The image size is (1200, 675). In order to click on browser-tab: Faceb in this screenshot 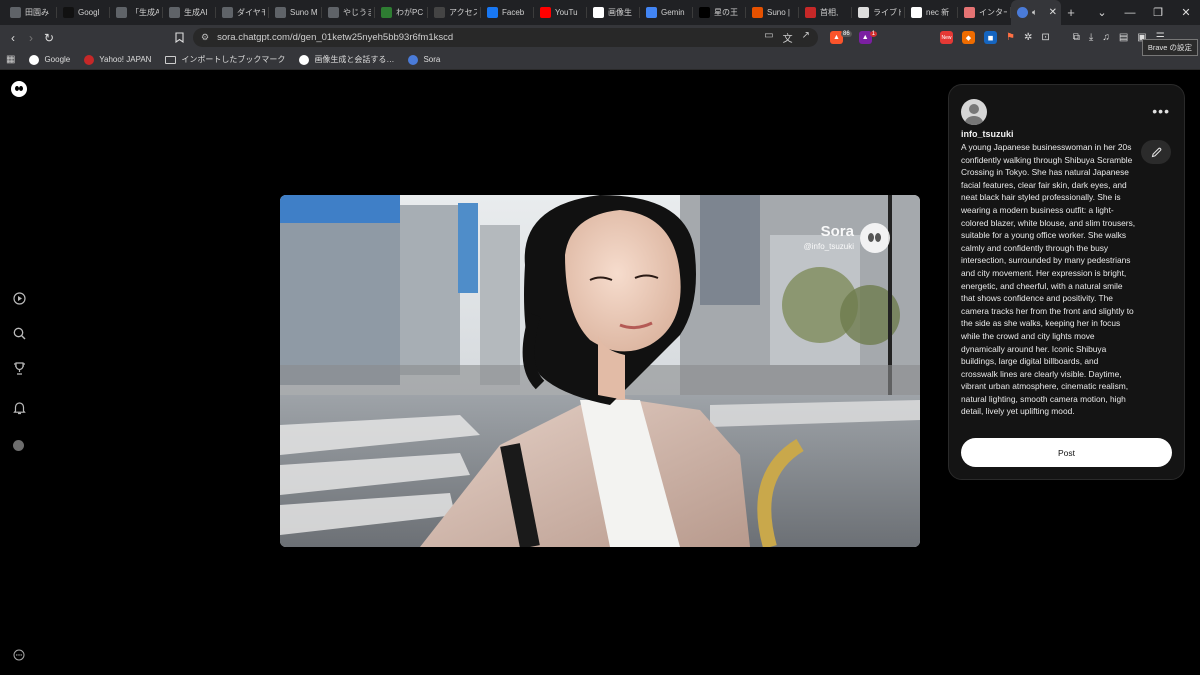, I will do `click(507, 12)`.